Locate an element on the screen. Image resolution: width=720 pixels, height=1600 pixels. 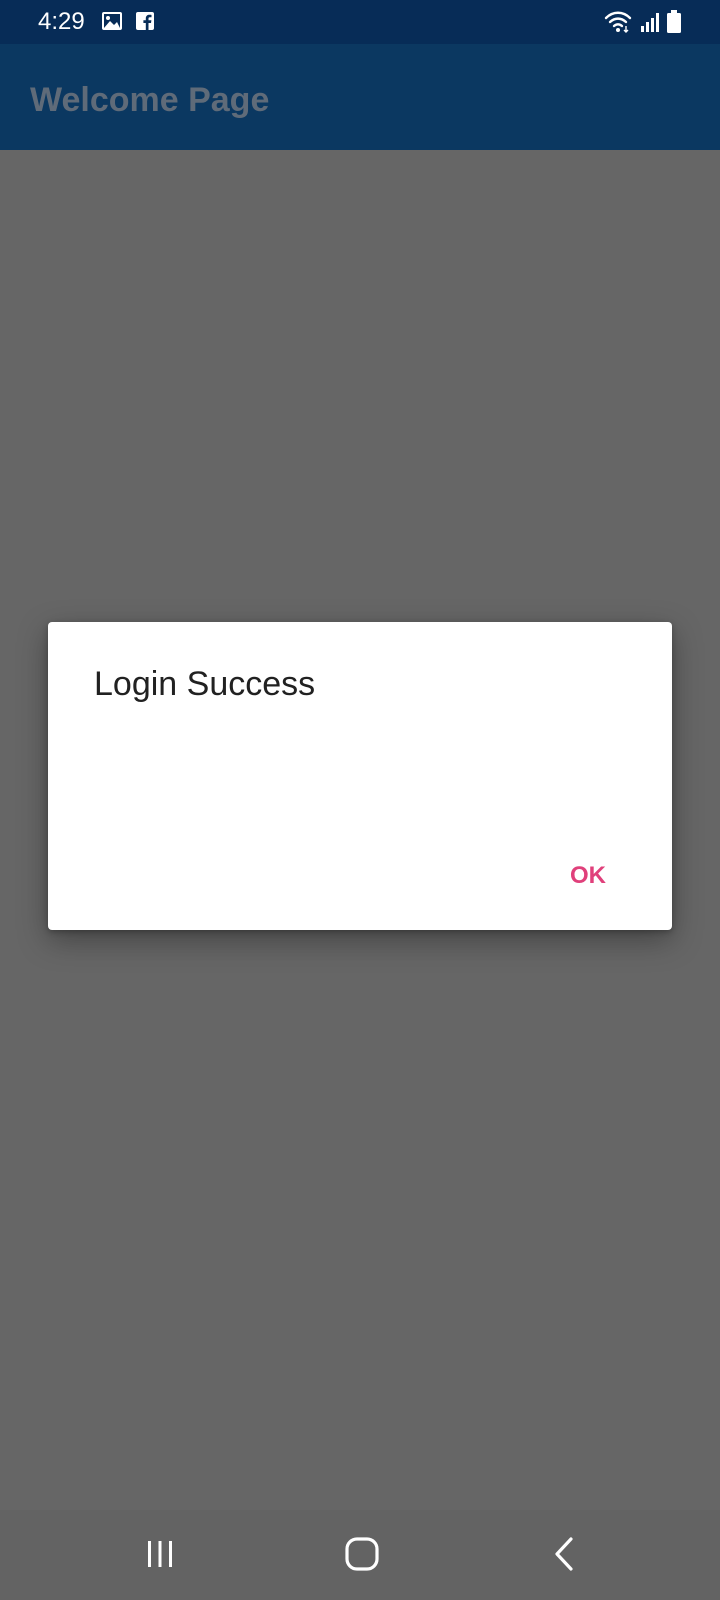
page-title: Welcome Page is located at coordinates (150, 100).